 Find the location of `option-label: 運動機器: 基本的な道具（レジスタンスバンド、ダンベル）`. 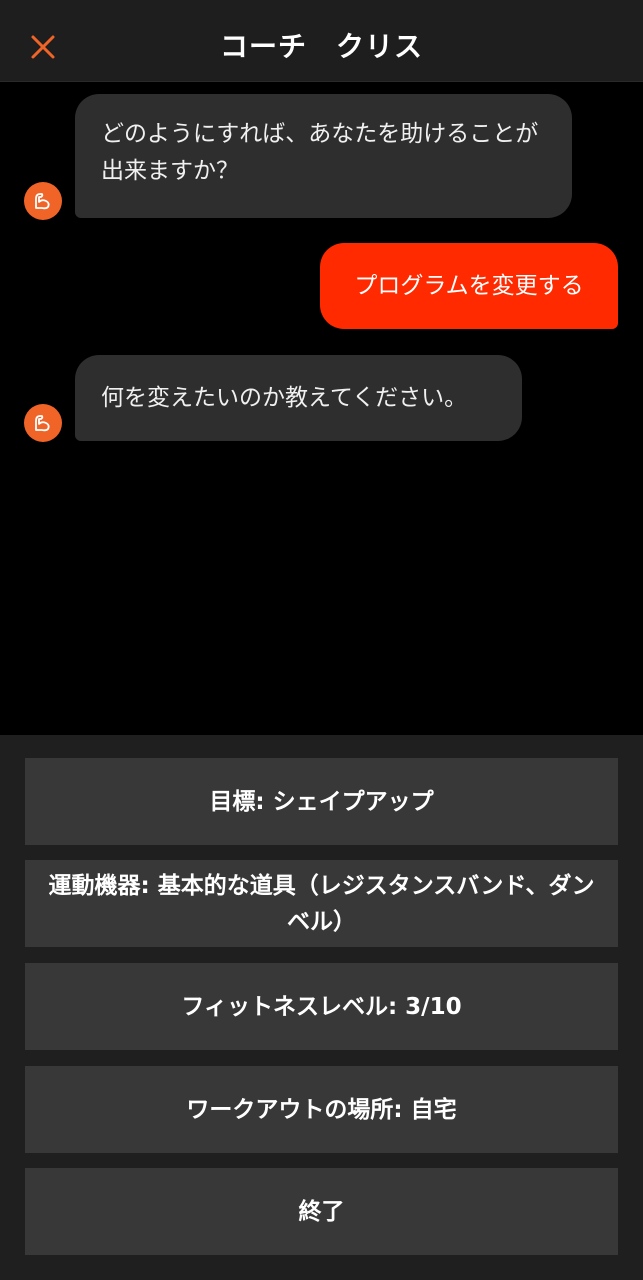

option-label: 運動機器: 基本的な道具（レジスタンスバンド、ダンベル） is located at coordinates (321, 903).